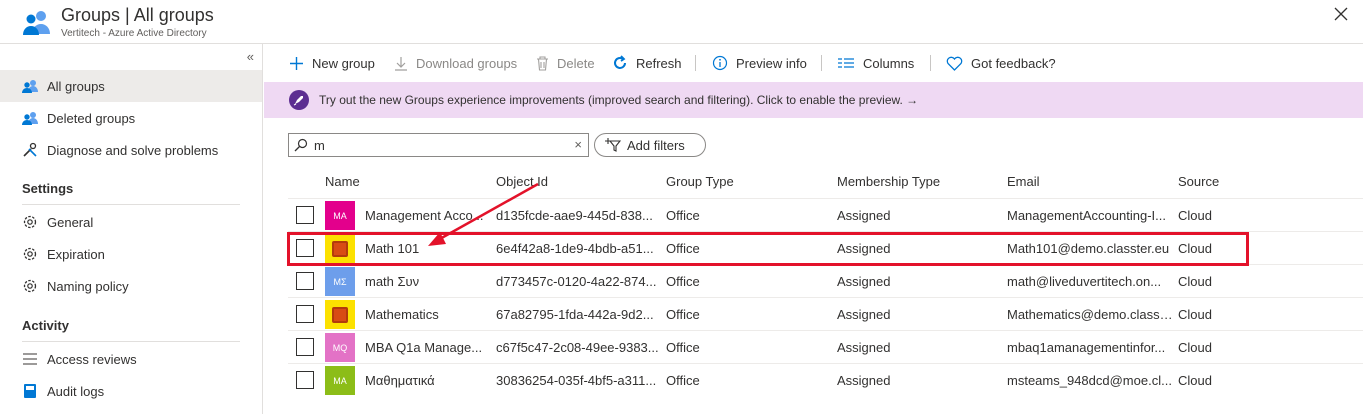 The image size is (1363, 414). Describe the element at coordinates (340, 314) in the screenshot. I see `avatar` at that location.